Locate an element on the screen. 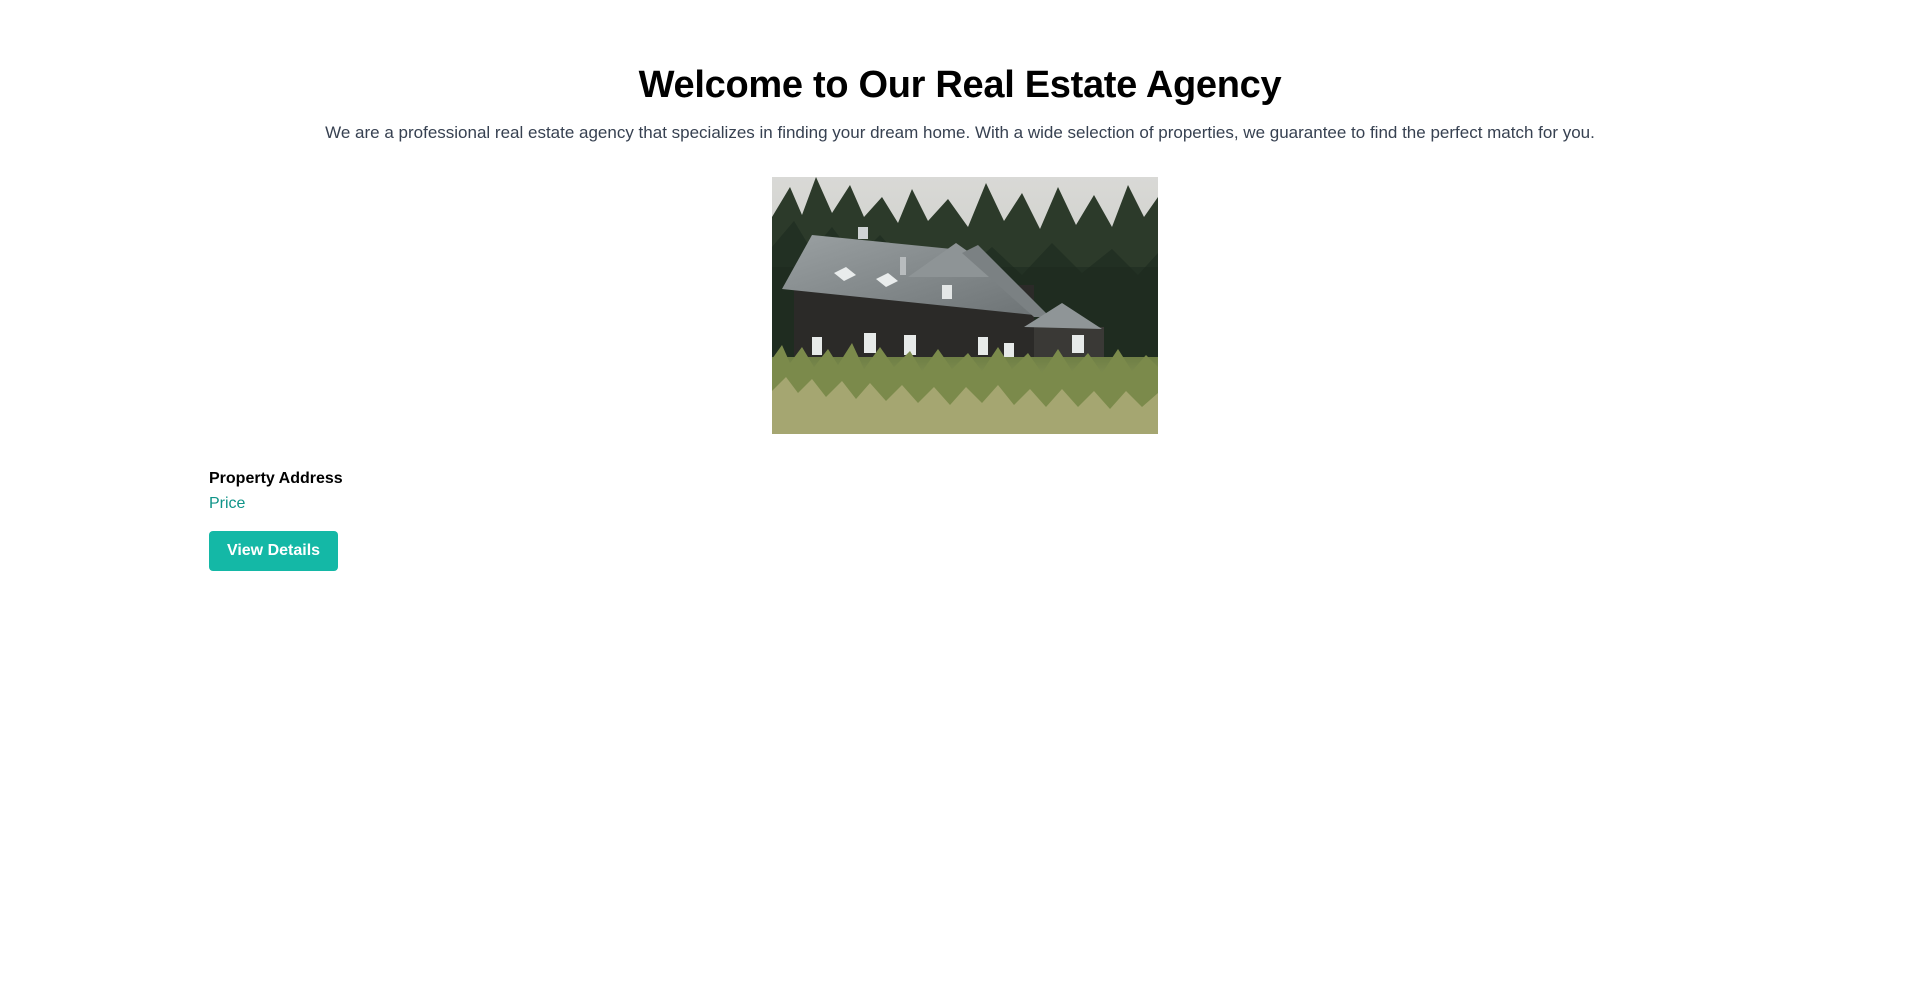 The height and width of the screenshot is (995, 1920). property-address: Property Address is located at coordinates (276, 478).